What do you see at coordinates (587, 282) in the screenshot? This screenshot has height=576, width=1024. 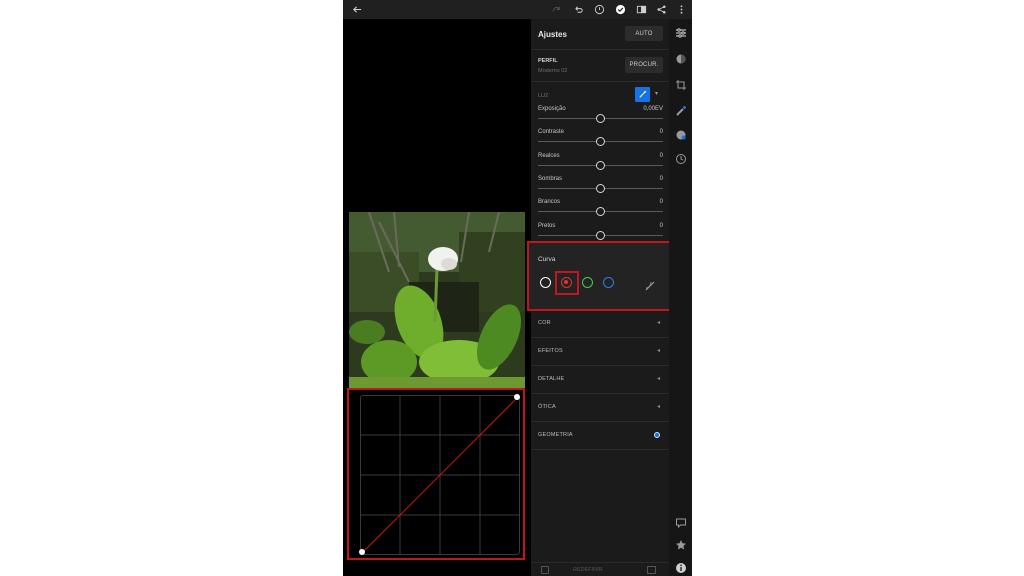 I see `channel-green-icon` at bounding box center [587, 282].